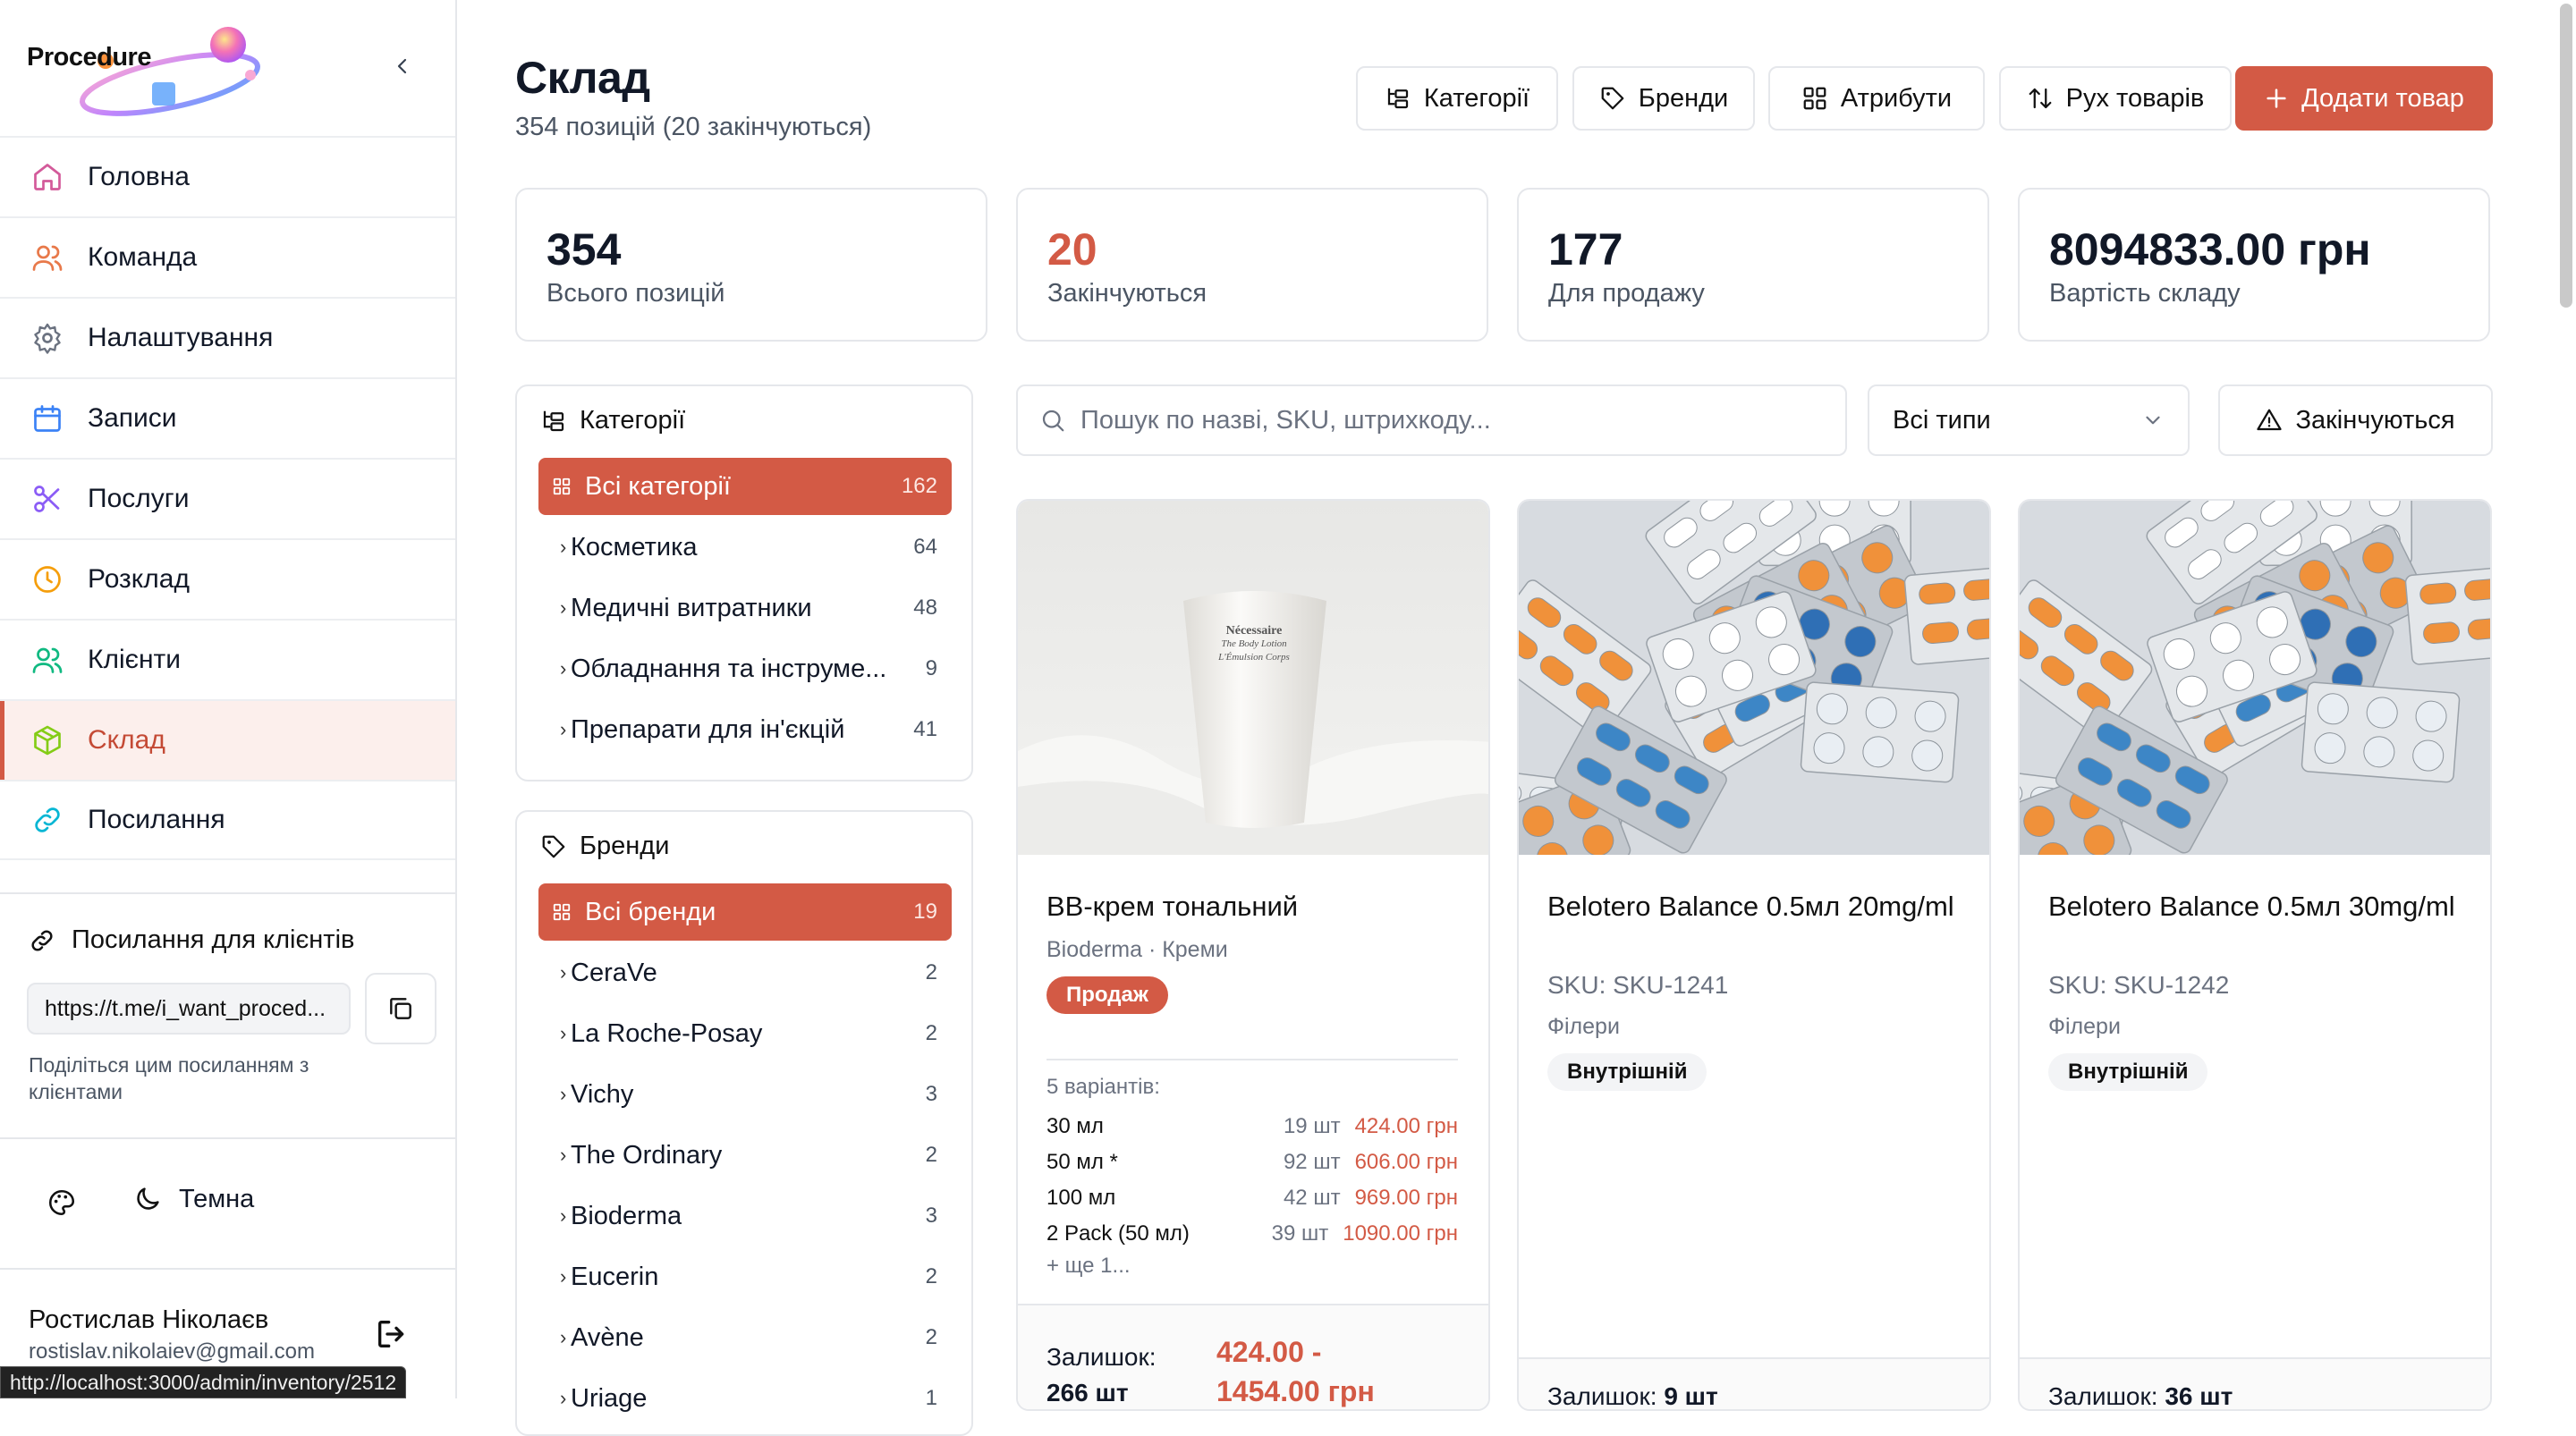  I want to click on variant-name: 2 Pack (50 мл), so click(1159, 1233).